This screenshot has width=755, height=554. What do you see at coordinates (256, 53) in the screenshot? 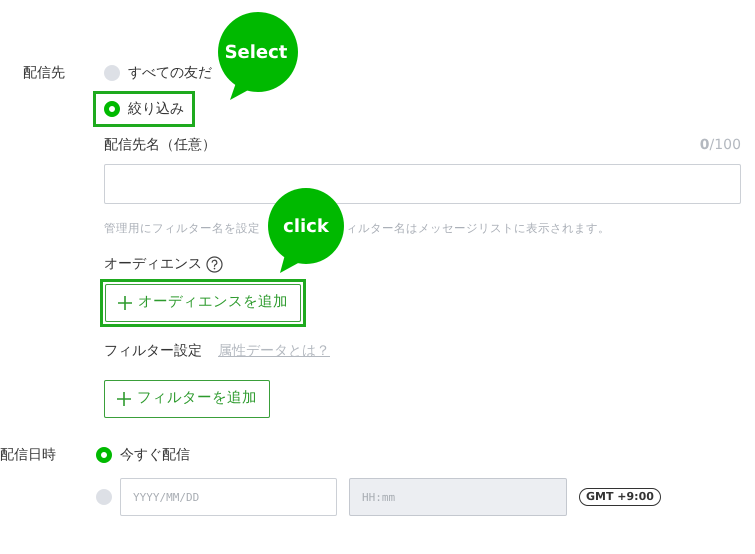
I see `callout-text: Select` at bounding box center [256, 53].